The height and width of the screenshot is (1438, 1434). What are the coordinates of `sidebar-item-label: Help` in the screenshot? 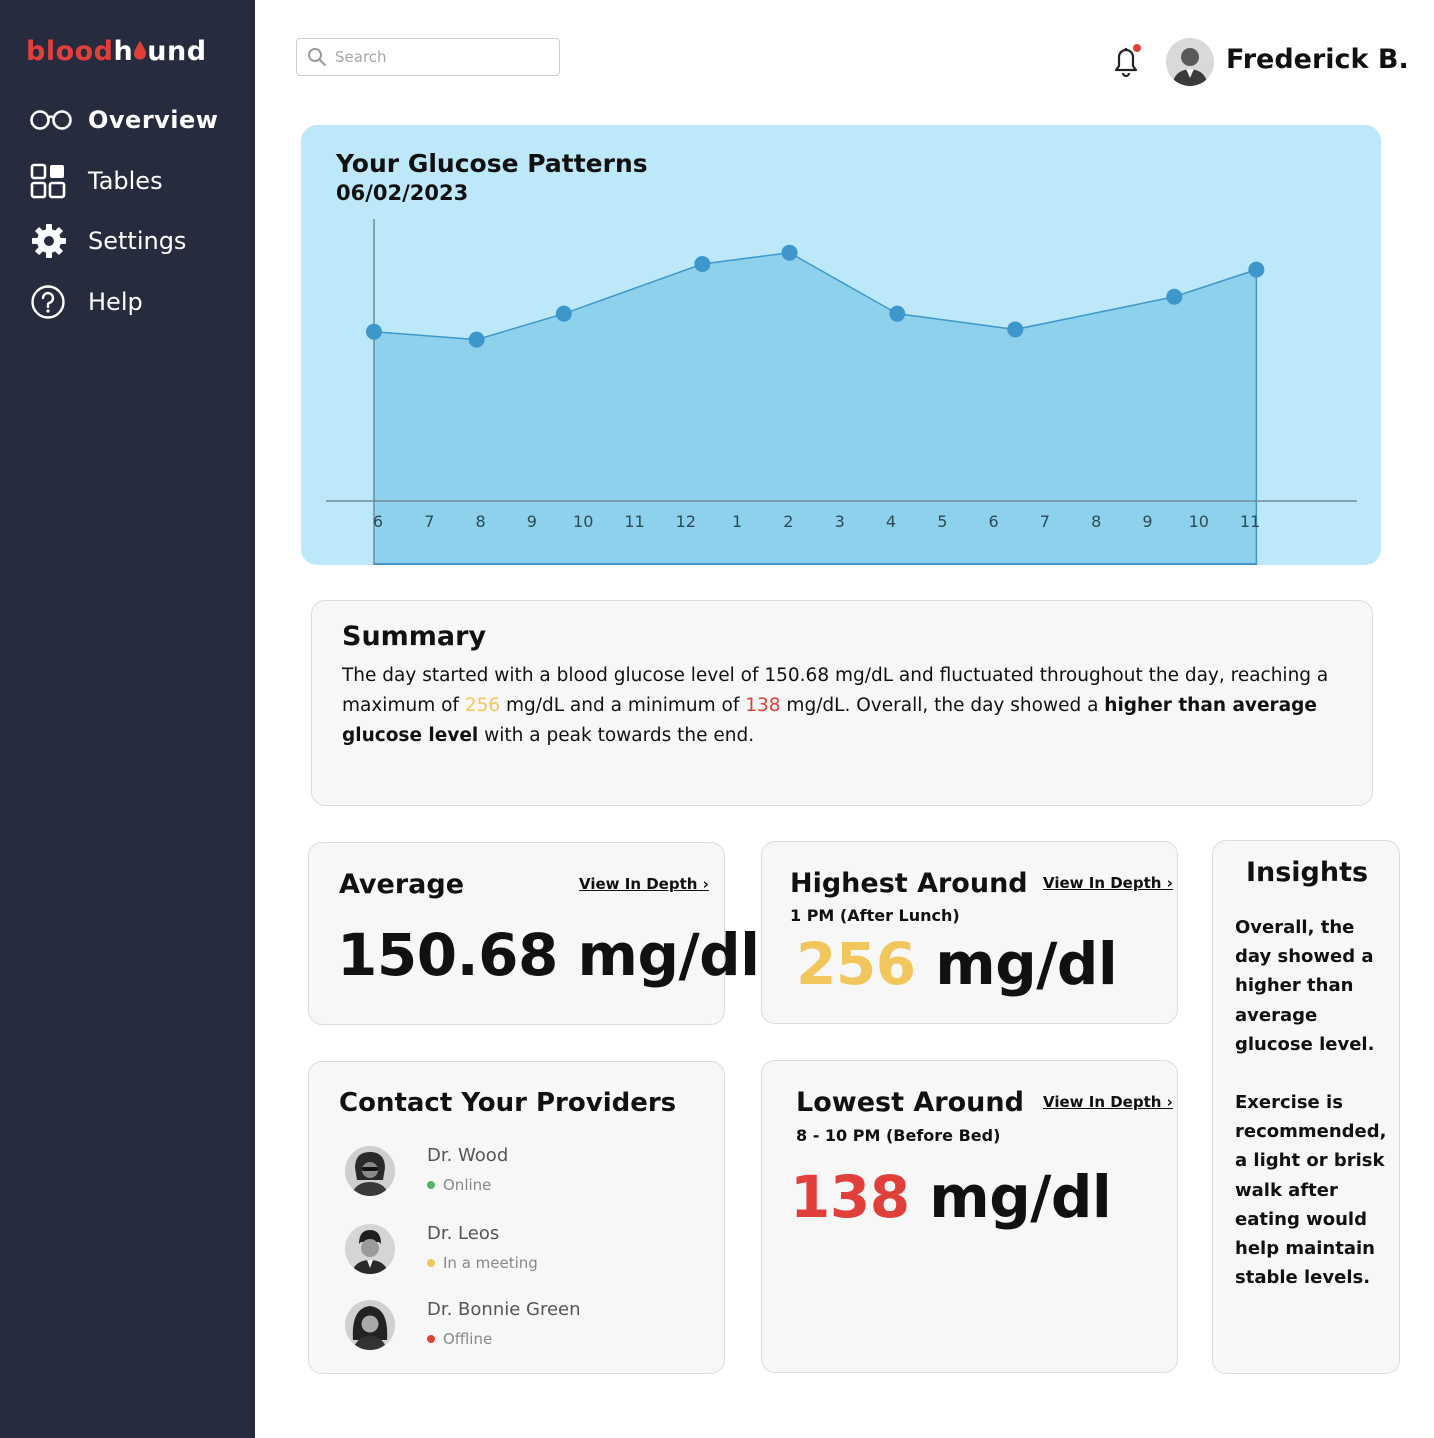 It's located at (115, 302).